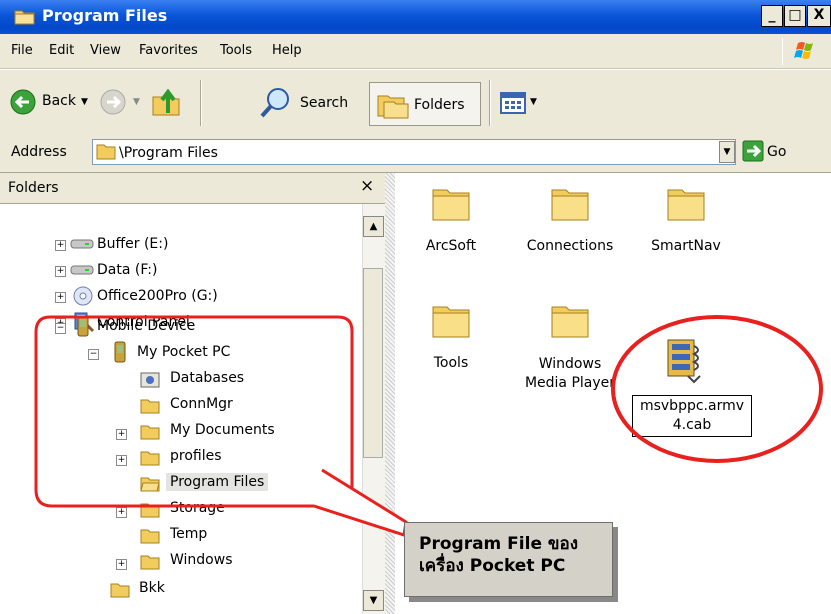  Describe the element at coordinates (136, 102) in the screenshot. I see `forward-dropdown-icon: ▼` at that location.